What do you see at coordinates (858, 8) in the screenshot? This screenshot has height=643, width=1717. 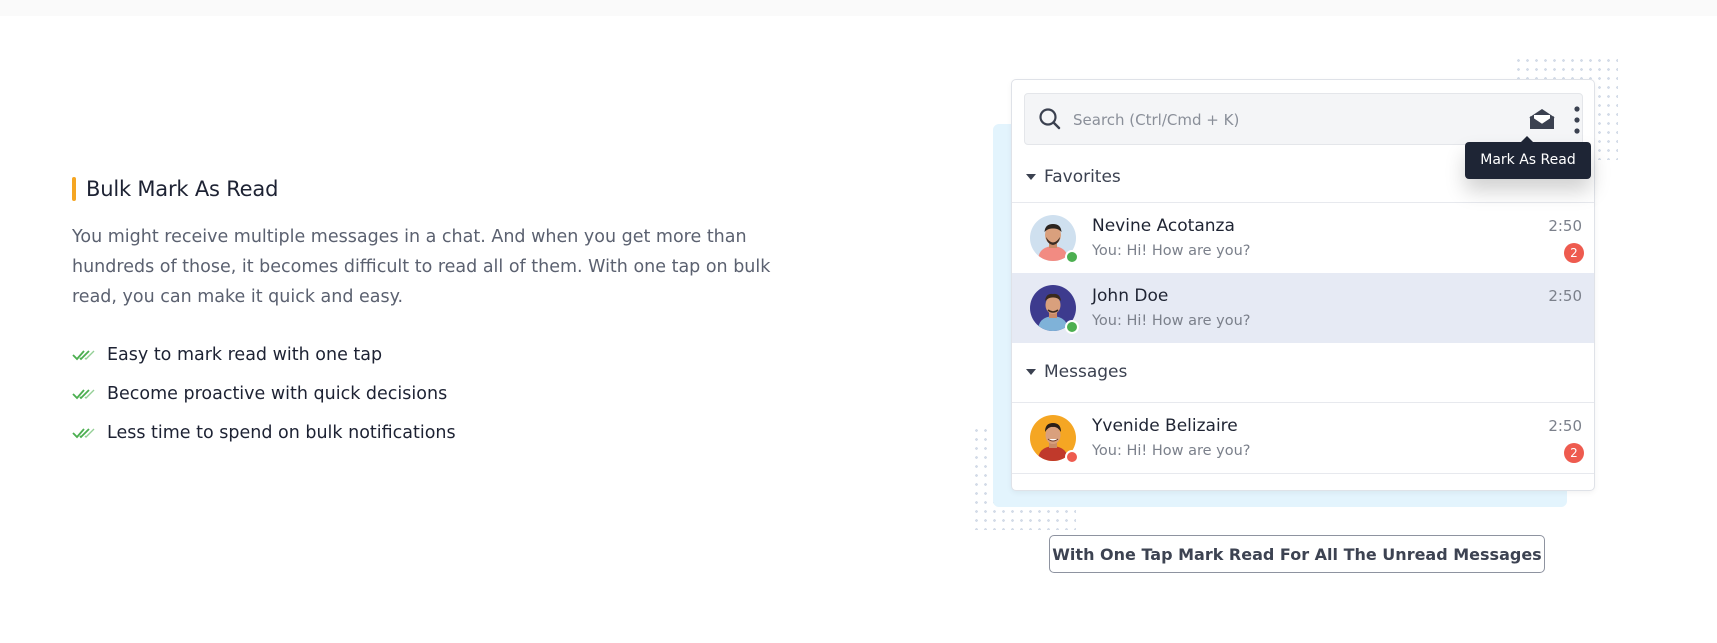 I see `top-band` at bounding box center [858, 8].